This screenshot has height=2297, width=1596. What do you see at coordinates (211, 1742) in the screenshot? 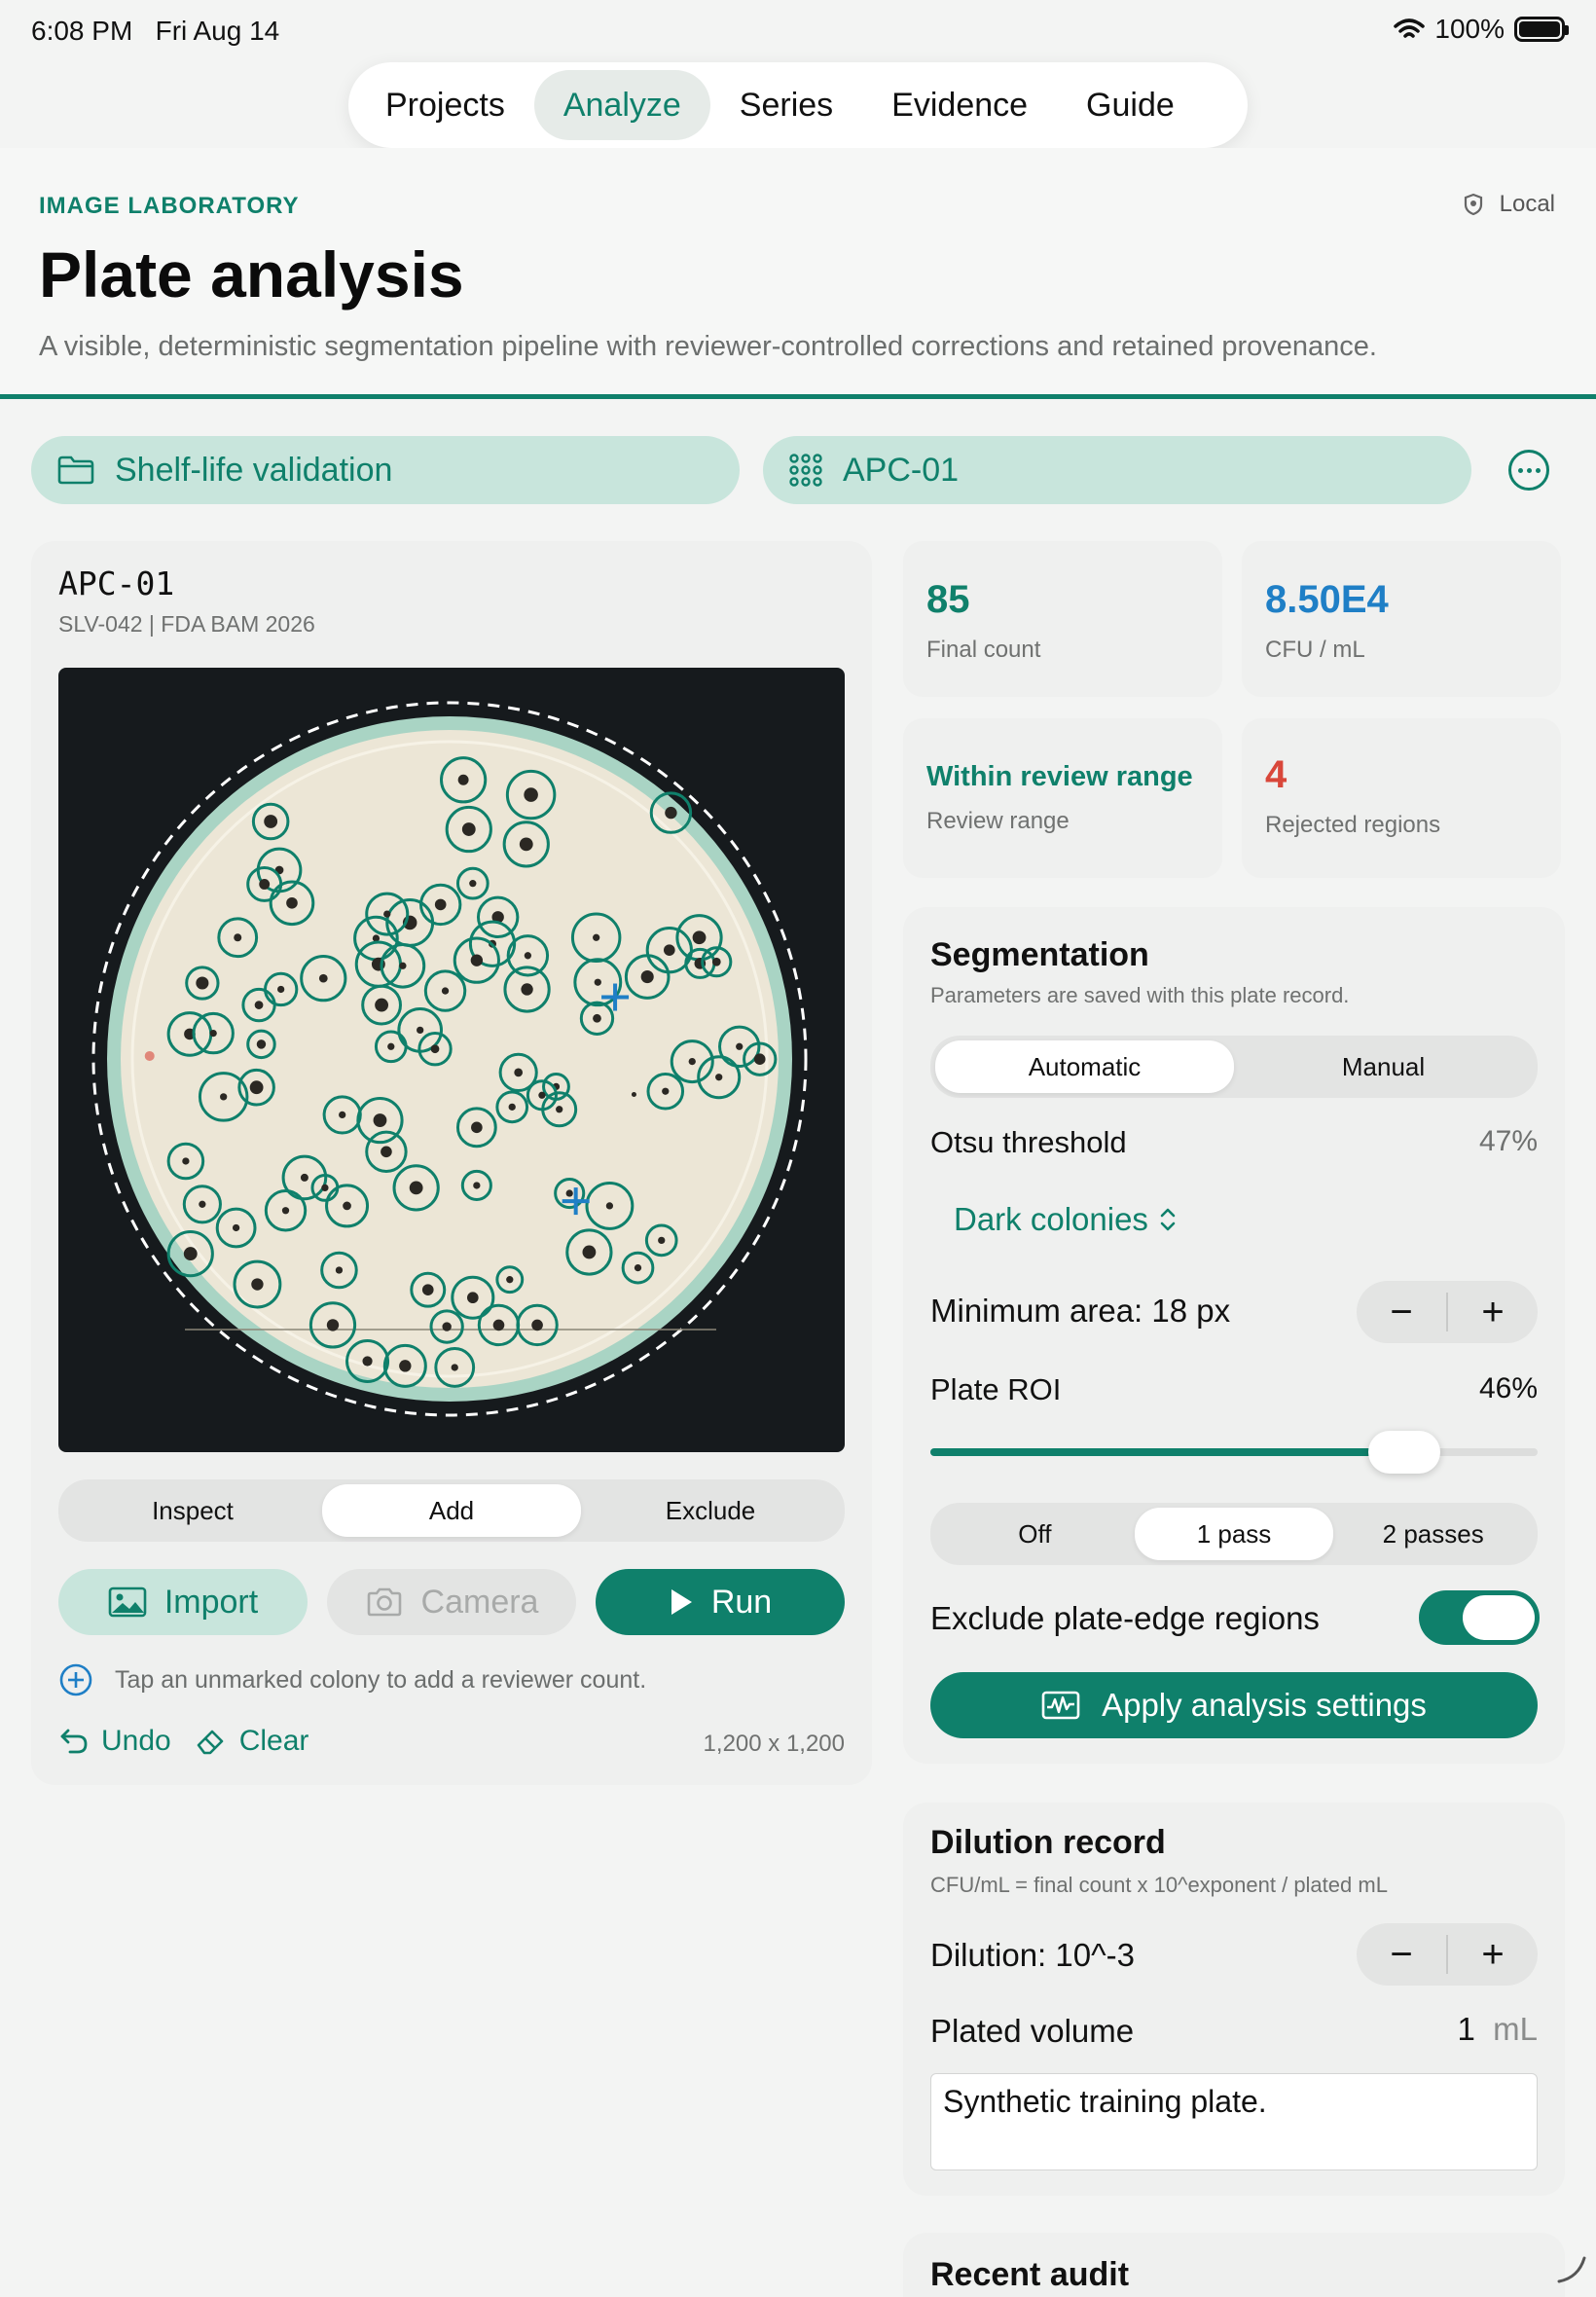
I see `eraser-icon` at bounding box center [211, 1742].